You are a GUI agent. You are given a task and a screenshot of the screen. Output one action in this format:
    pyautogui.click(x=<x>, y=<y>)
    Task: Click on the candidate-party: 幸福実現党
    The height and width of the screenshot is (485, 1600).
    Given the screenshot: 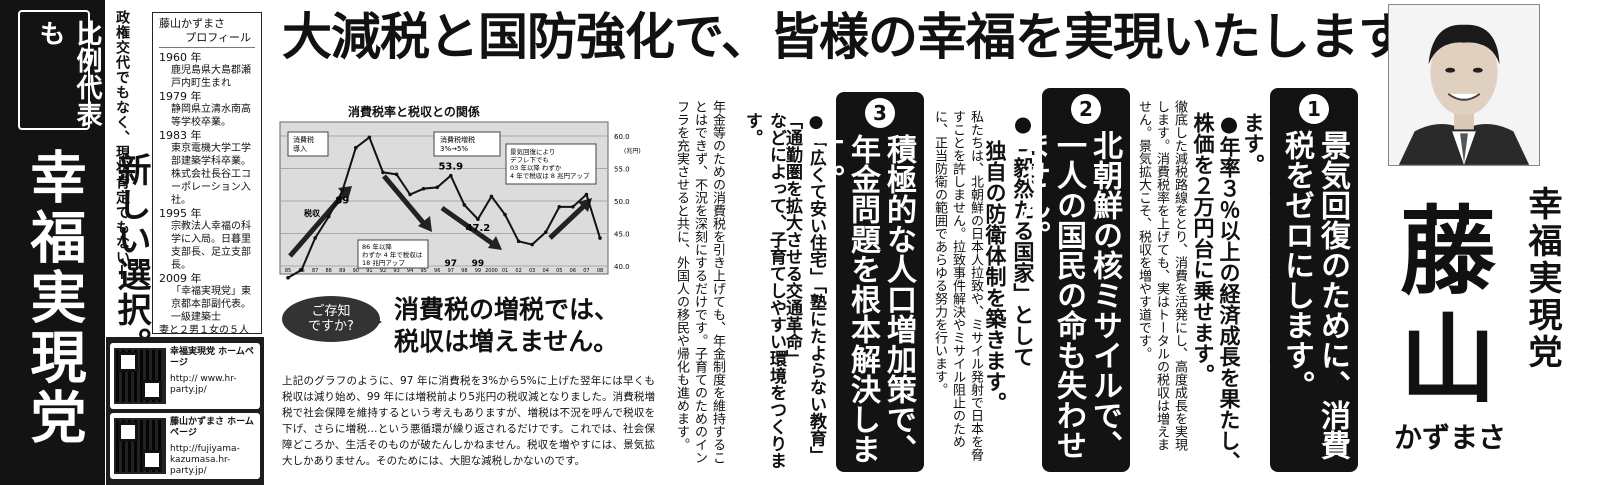 What is the action you would take?
    pyautogui.click(x=1542, y=278)
    